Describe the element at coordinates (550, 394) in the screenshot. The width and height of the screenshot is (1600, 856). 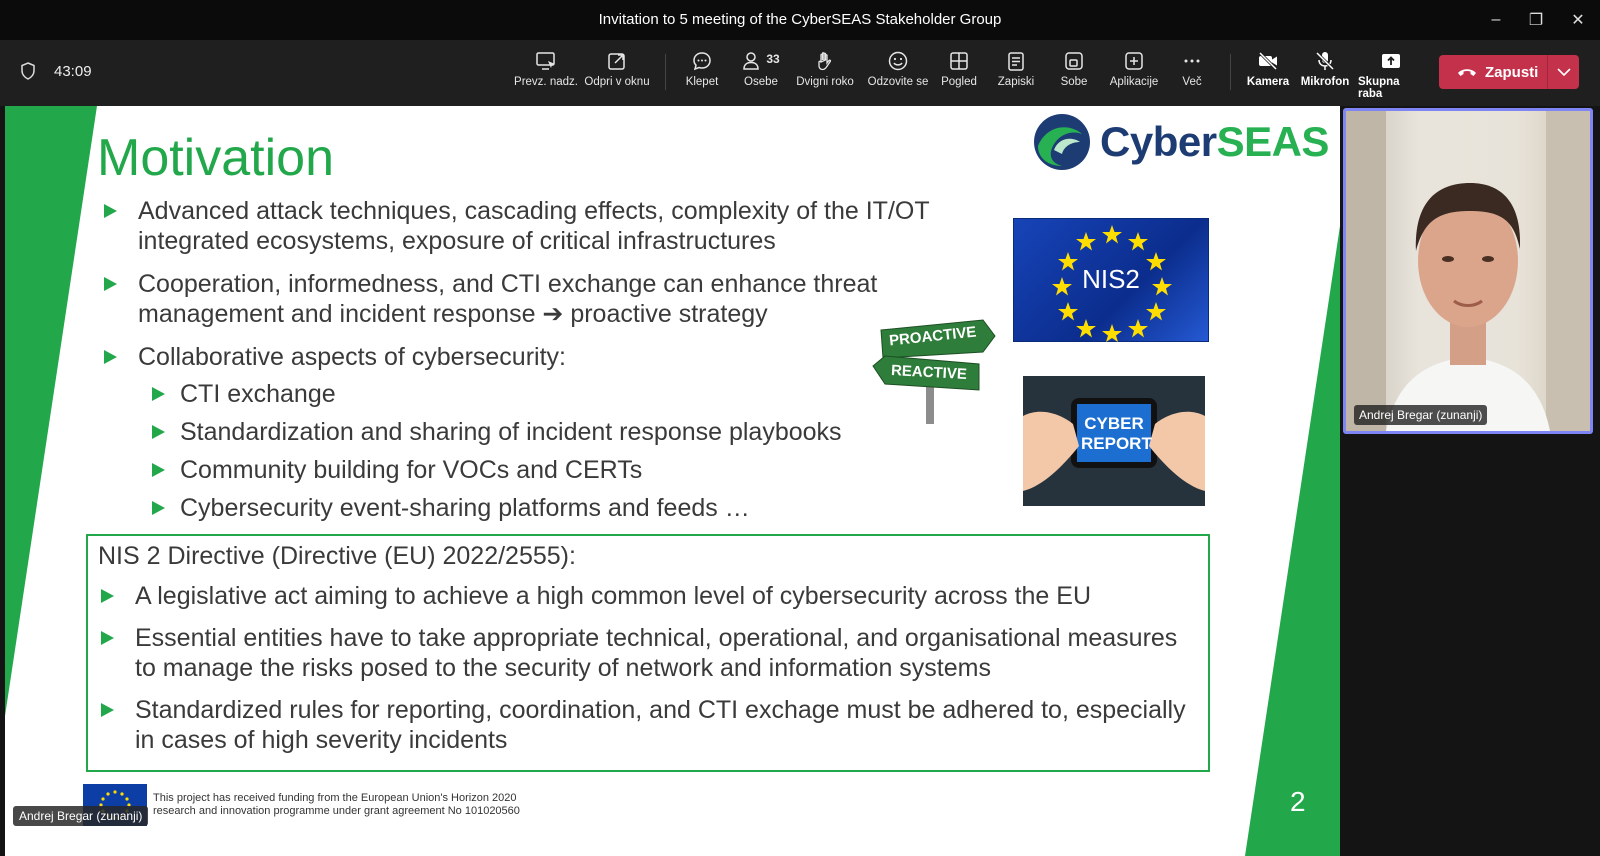
I see `sub-bullet-item: CTI exchange` at that location.